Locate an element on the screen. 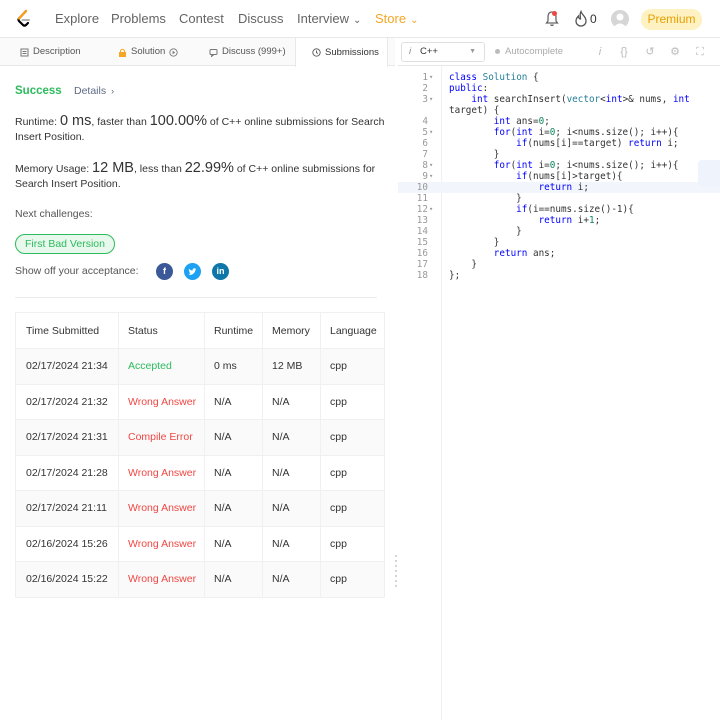 Image resolution: width=720 pixels, height=720 pixels. code-line: 14 } is located at coordinates (559, 231).